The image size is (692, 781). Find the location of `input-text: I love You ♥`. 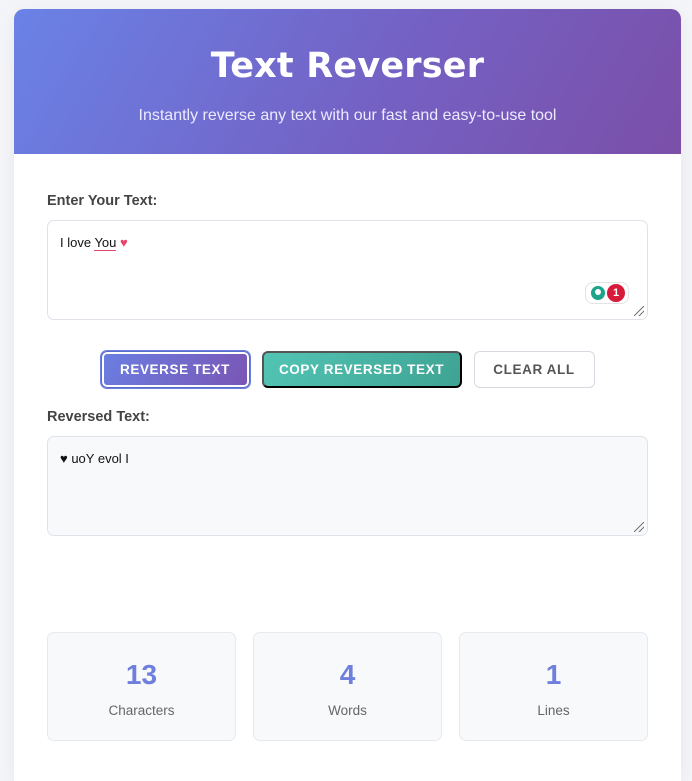

input-text: I love You ♥ is located at coordinates (94, 243).